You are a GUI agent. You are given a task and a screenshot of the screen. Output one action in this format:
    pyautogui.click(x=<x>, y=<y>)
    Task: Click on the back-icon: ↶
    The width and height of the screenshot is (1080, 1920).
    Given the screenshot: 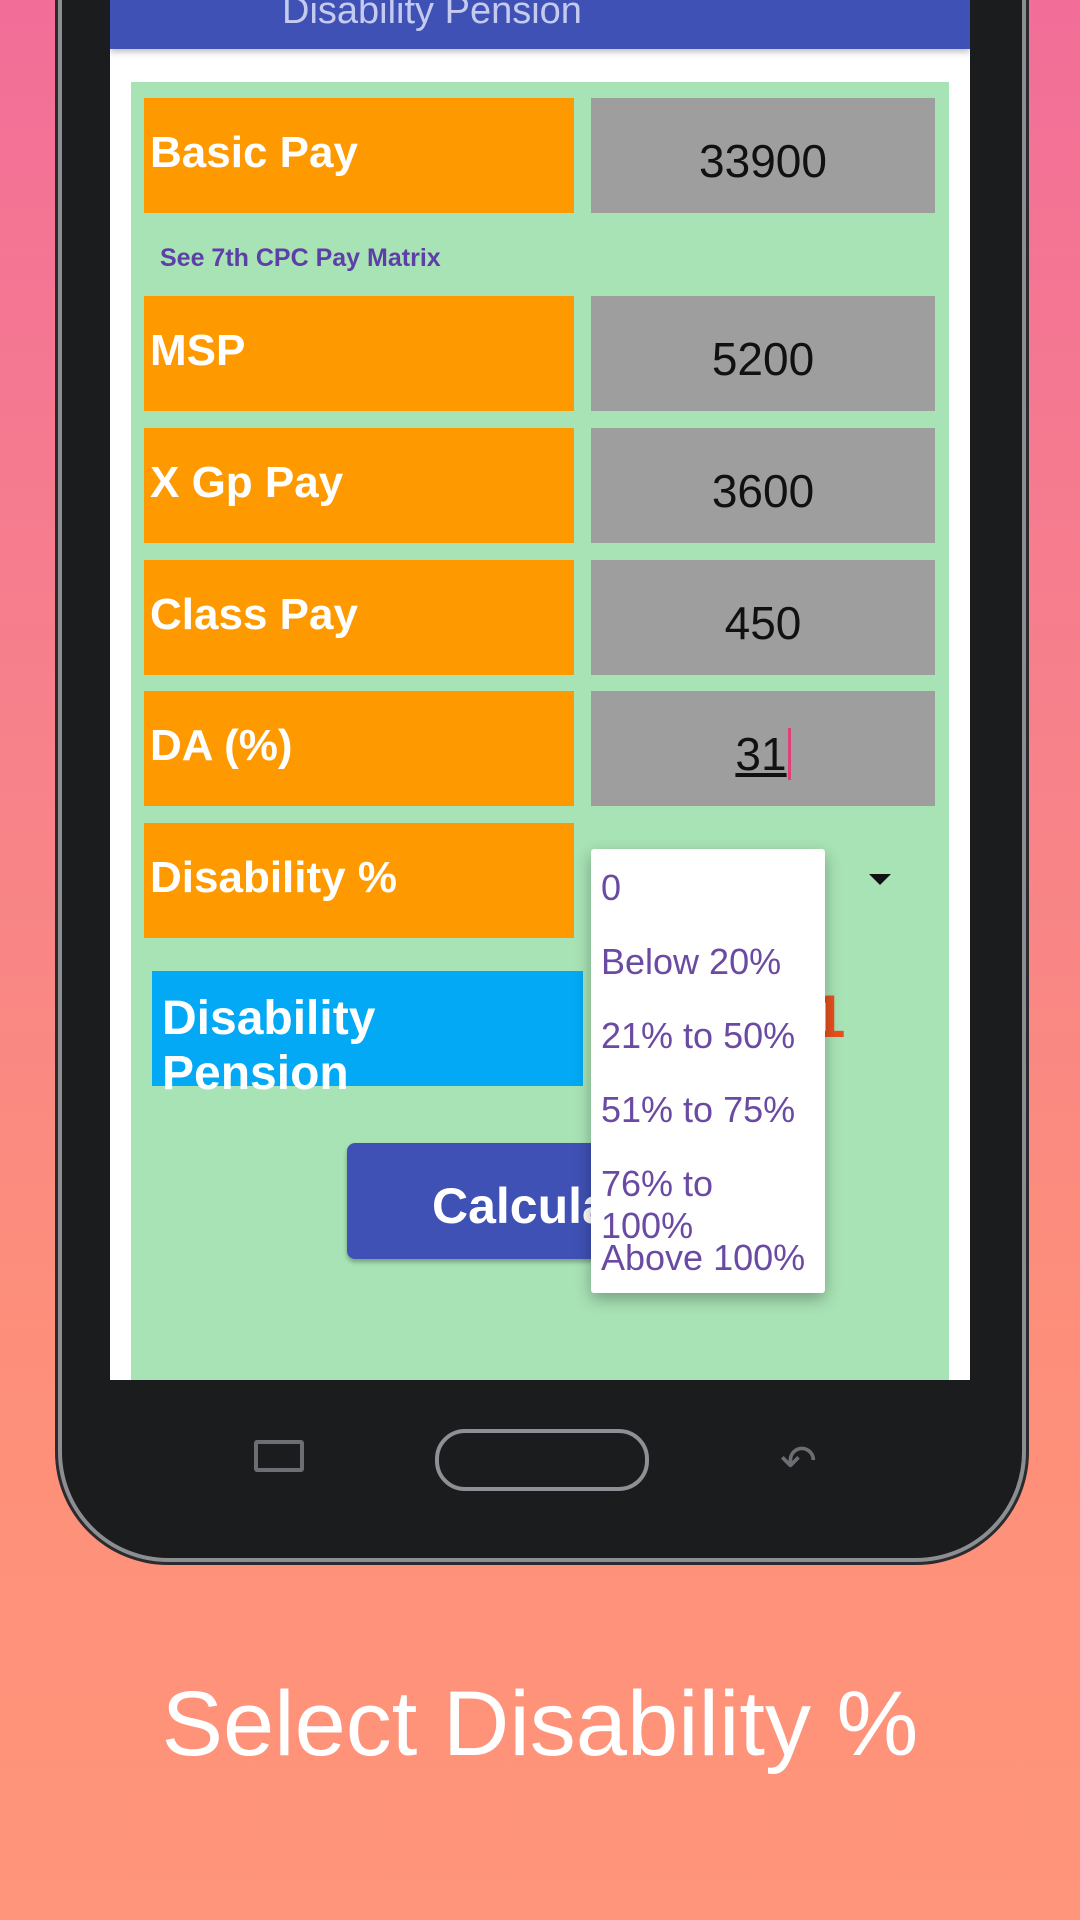 What is the action you would take?
    pyautogui.click(x=798, y=1461)
    